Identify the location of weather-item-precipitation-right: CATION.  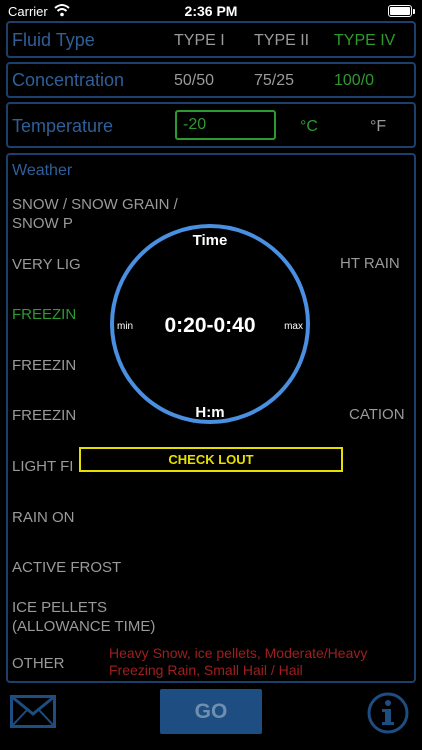
(377, 414).